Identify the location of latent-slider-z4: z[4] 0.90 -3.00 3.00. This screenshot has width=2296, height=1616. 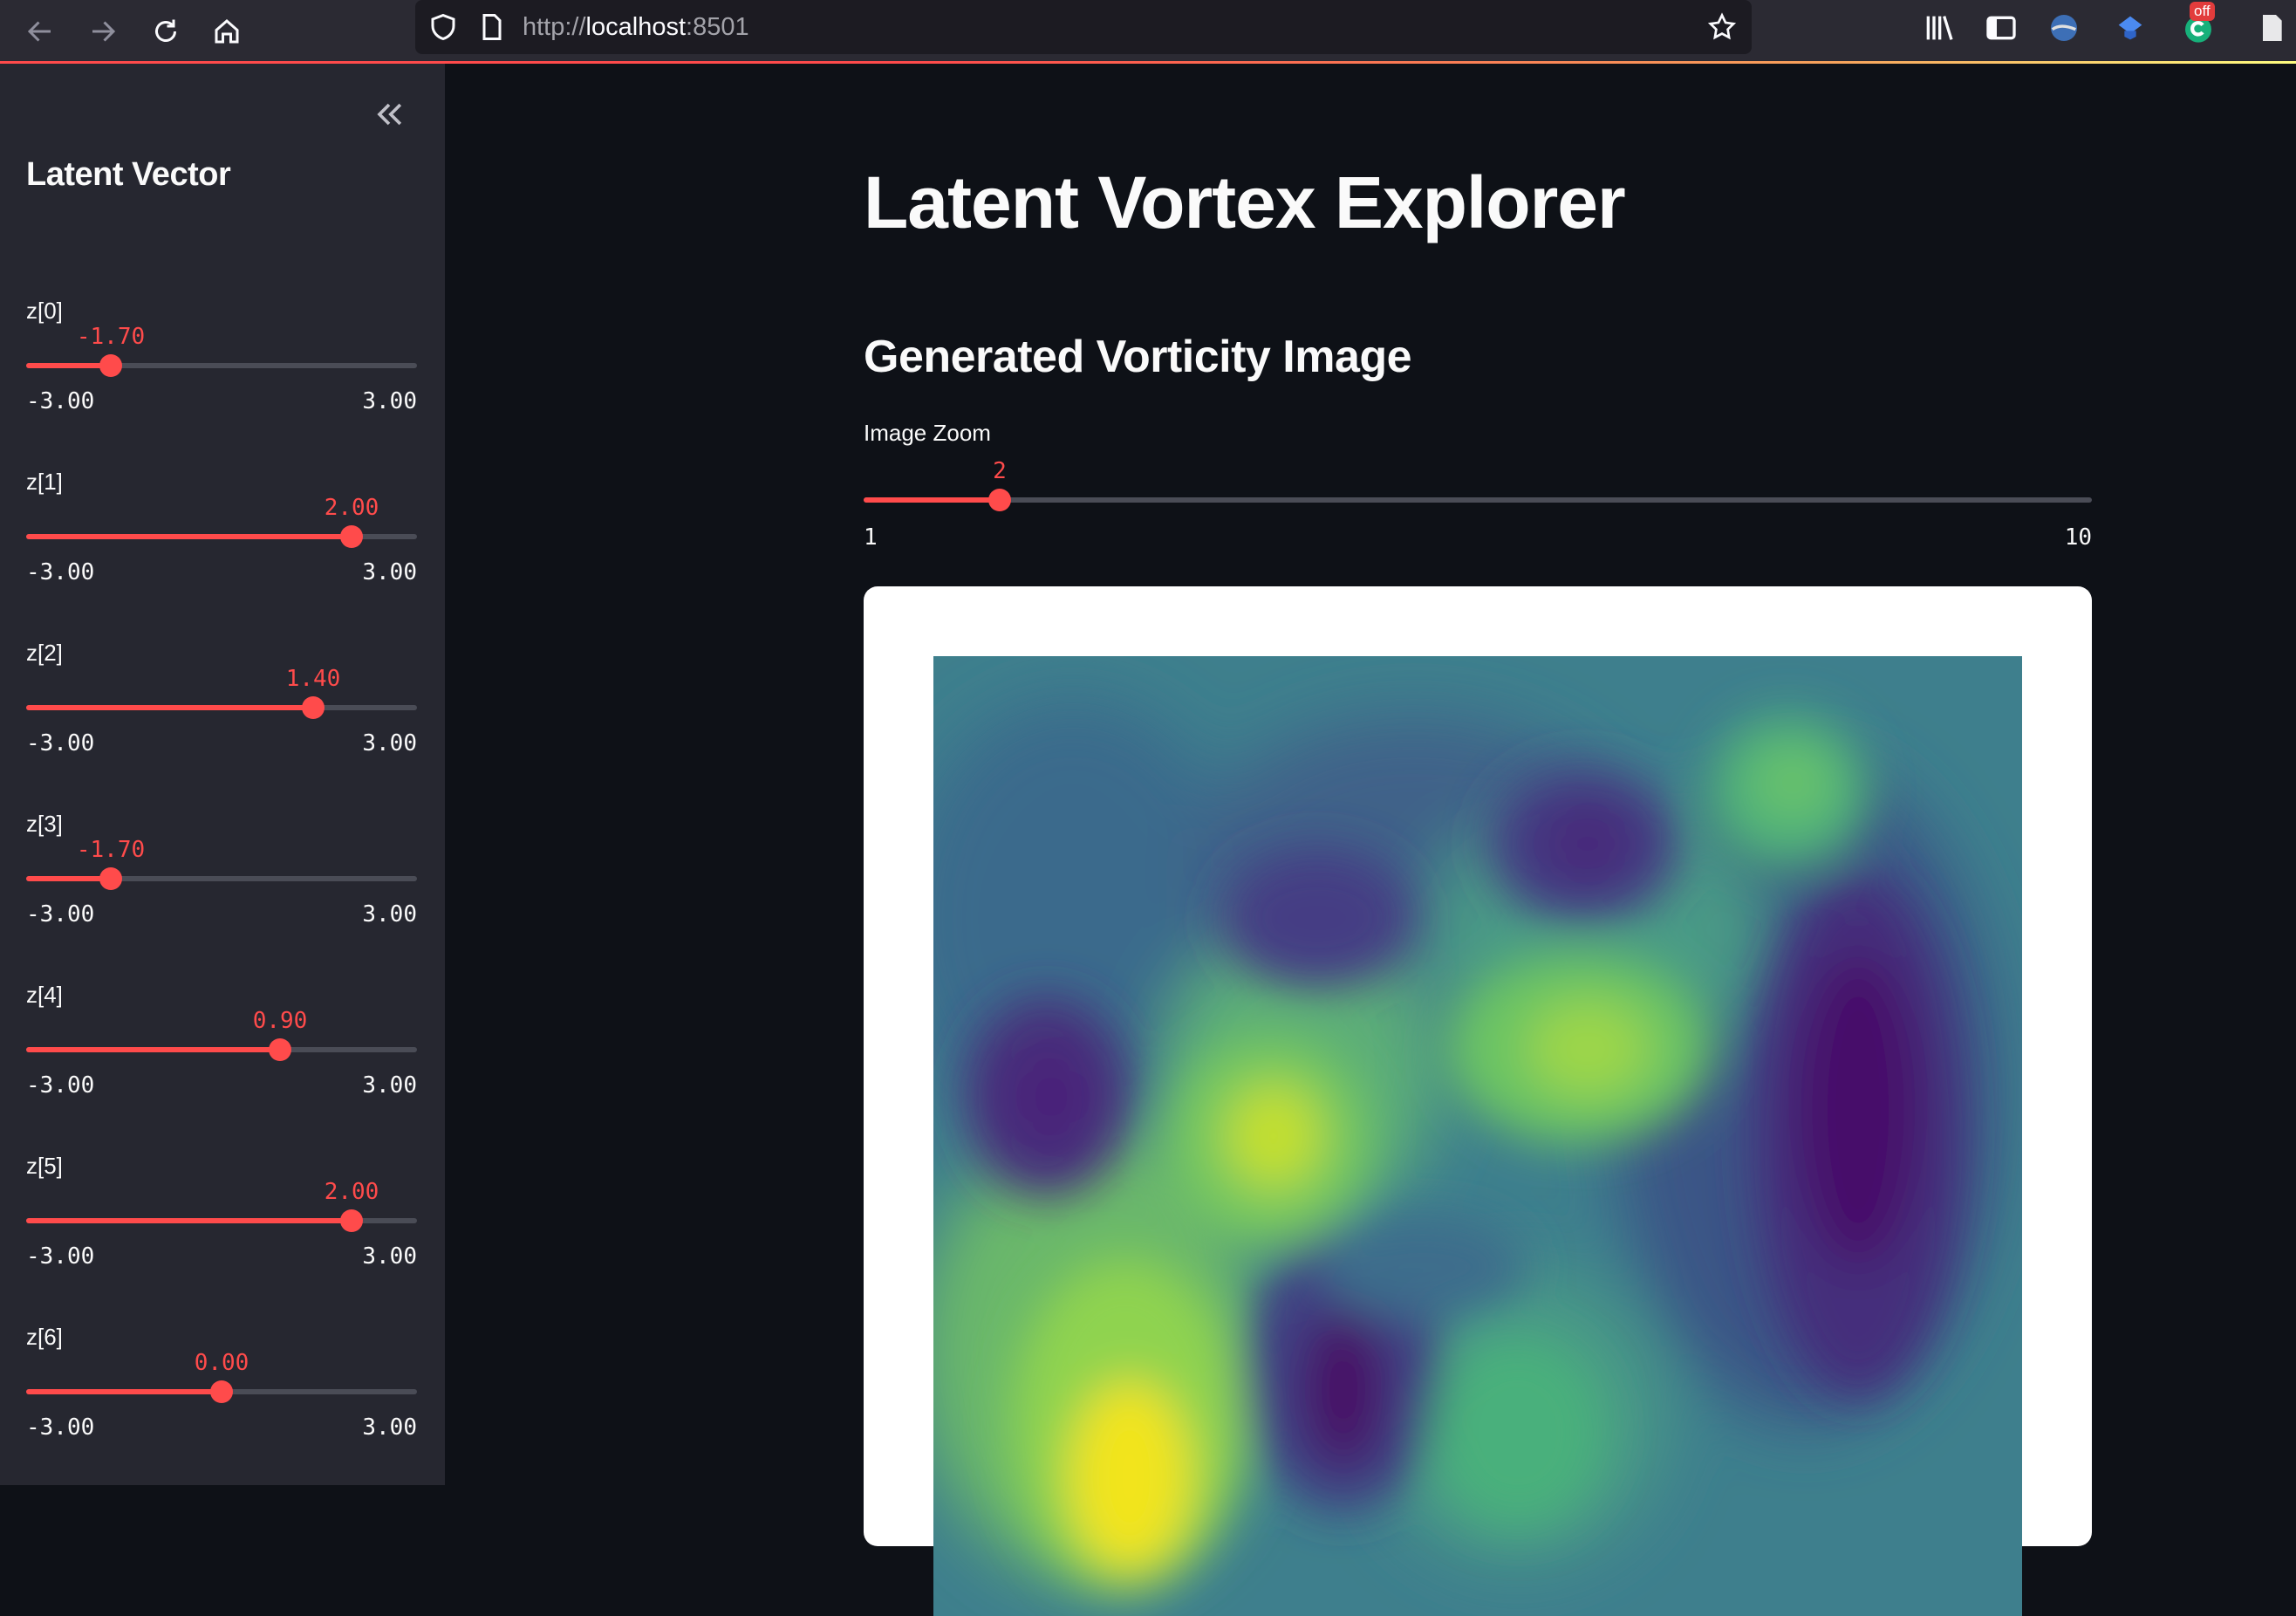
(221, 1059).